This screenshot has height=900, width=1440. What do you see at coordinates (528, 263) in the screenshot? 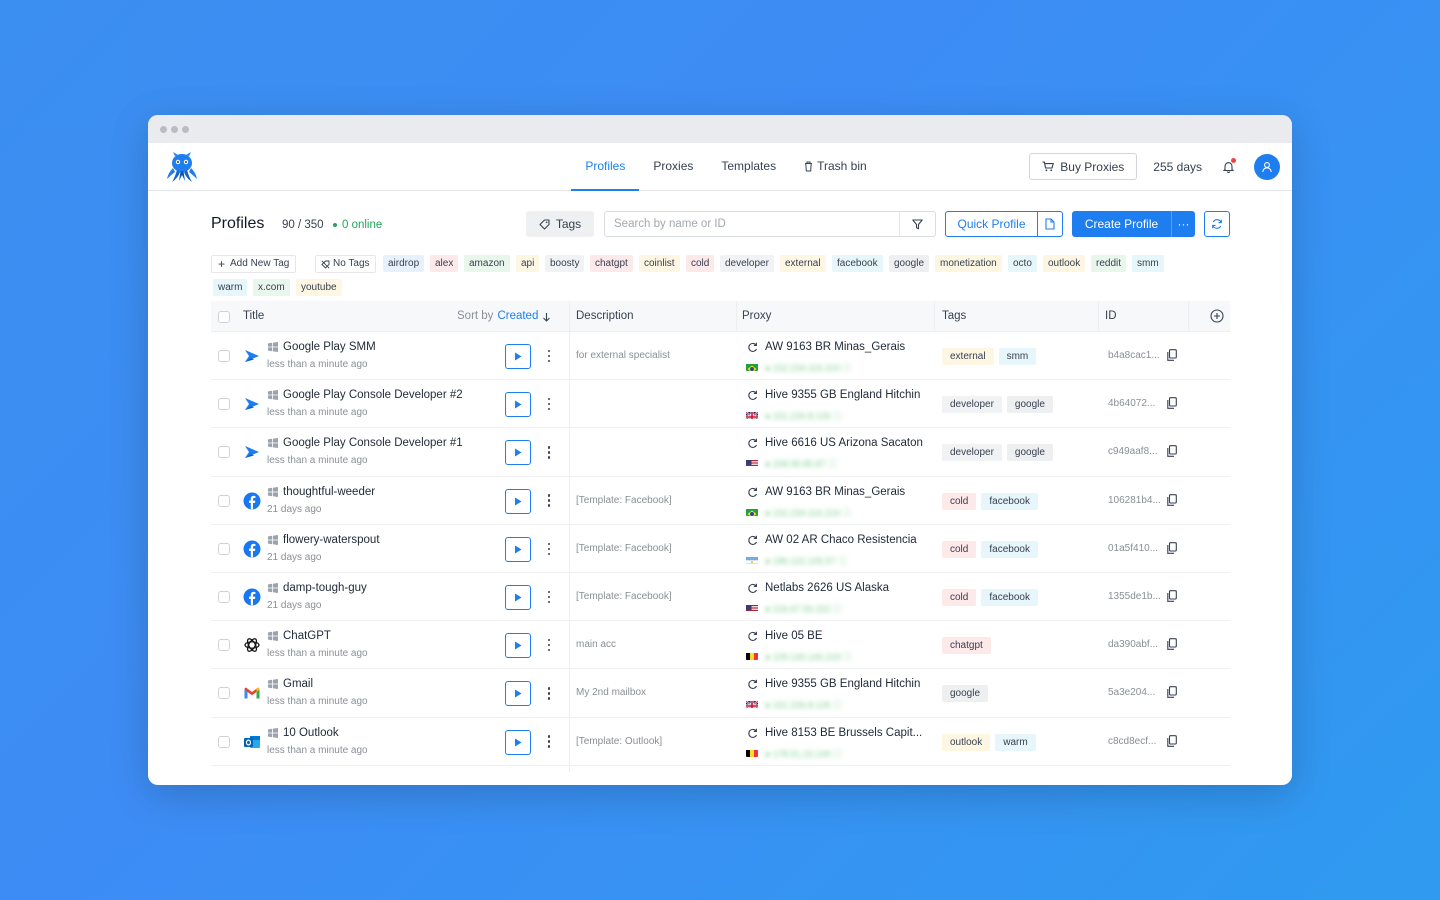
I see `tag-chip-api: api` at bounding box center [528, 263].